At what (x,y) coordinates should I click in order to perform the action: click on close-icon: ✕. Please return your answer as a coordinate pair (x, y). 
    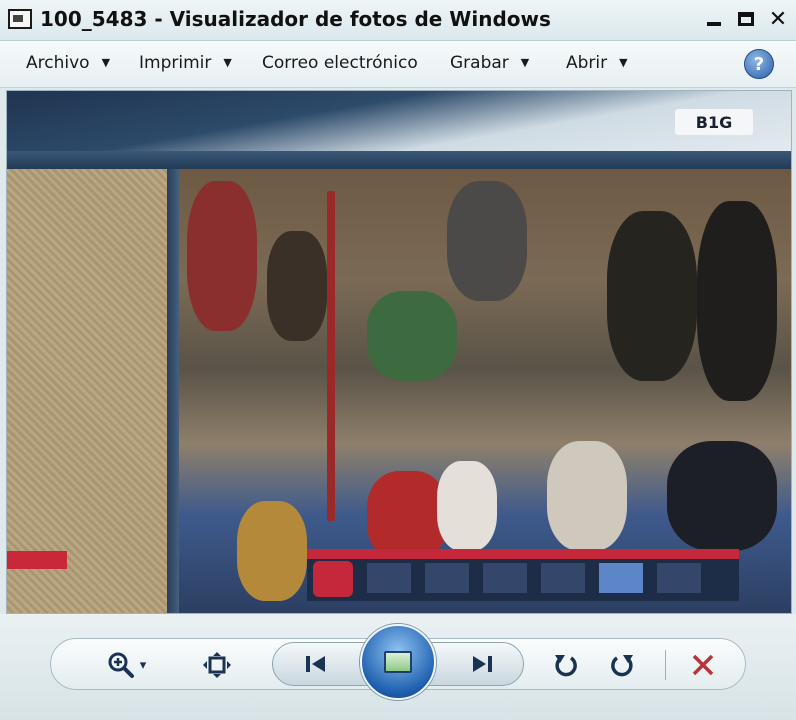
    Looking at the image, I should click on (778, 19).